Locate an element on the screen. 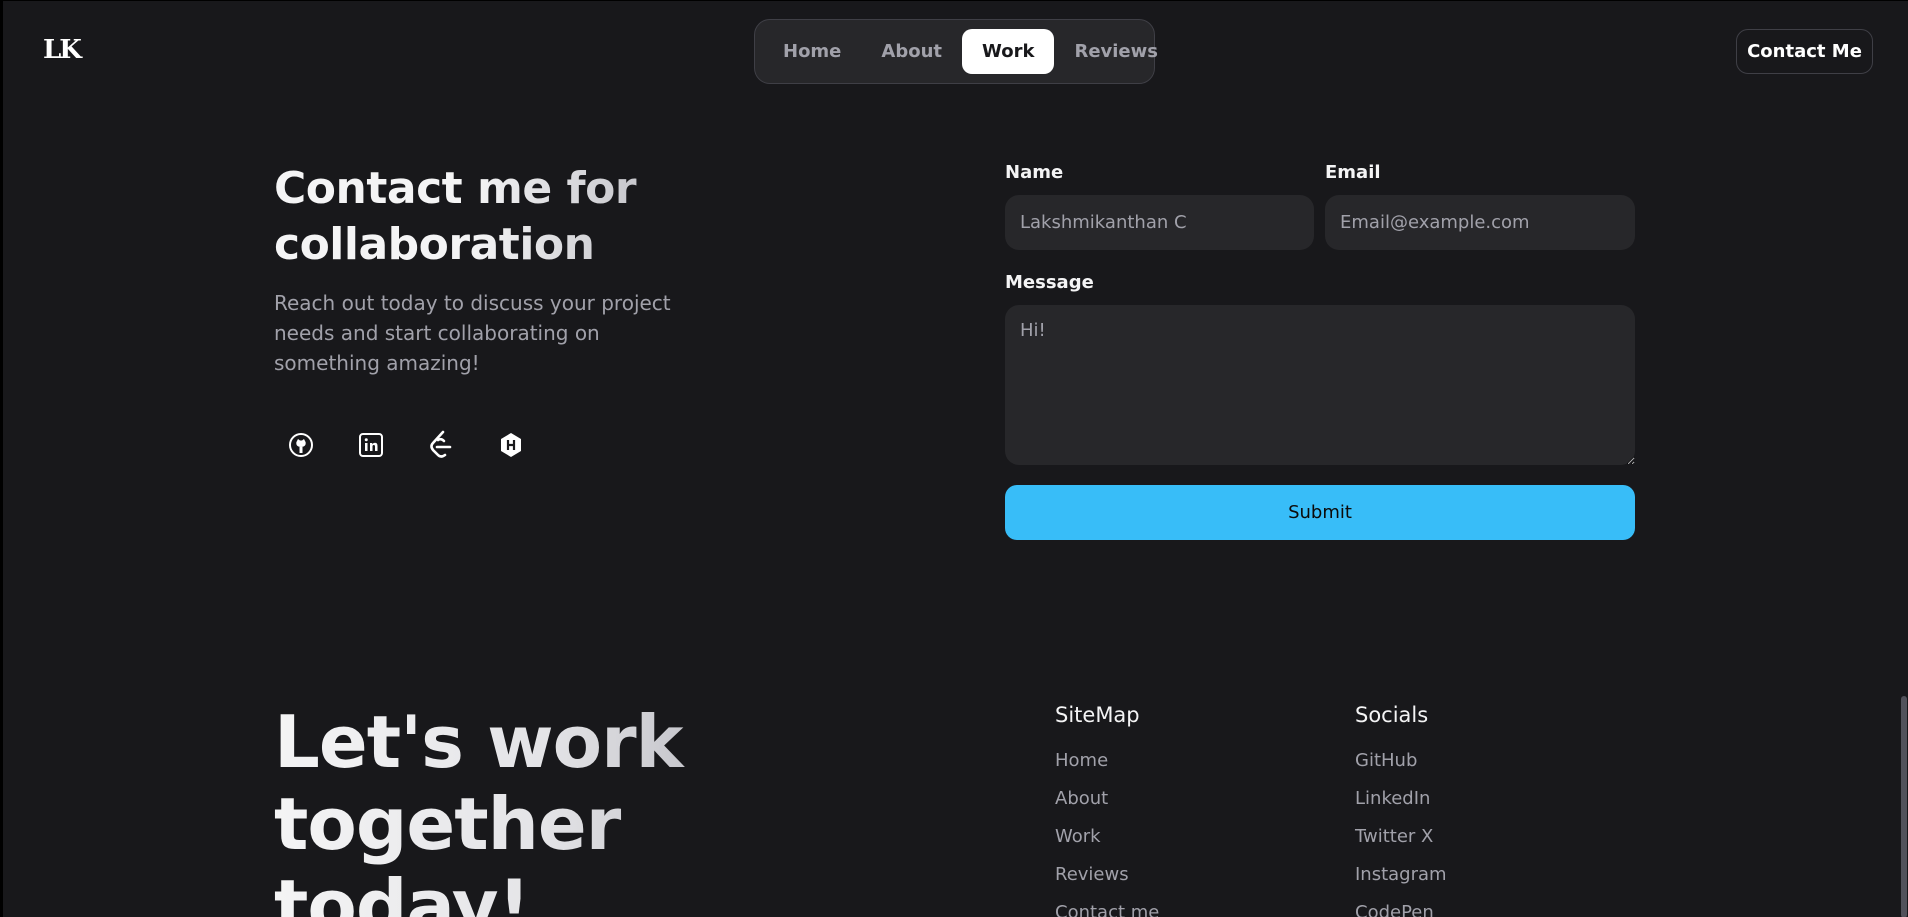 Image resolution: width=1908 pixels, height=917 pixels. email-label: Email is located at coordinates (1353, 172).